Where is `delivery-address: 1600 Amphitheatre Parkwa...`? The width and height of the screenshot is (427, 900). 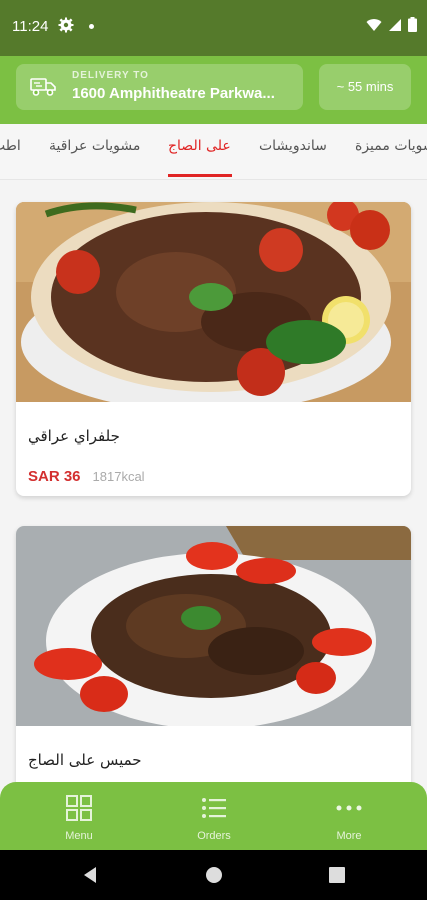 delivery-address: 1600 Amphitheatre Parkwa... is located at coordinates (173, 93).